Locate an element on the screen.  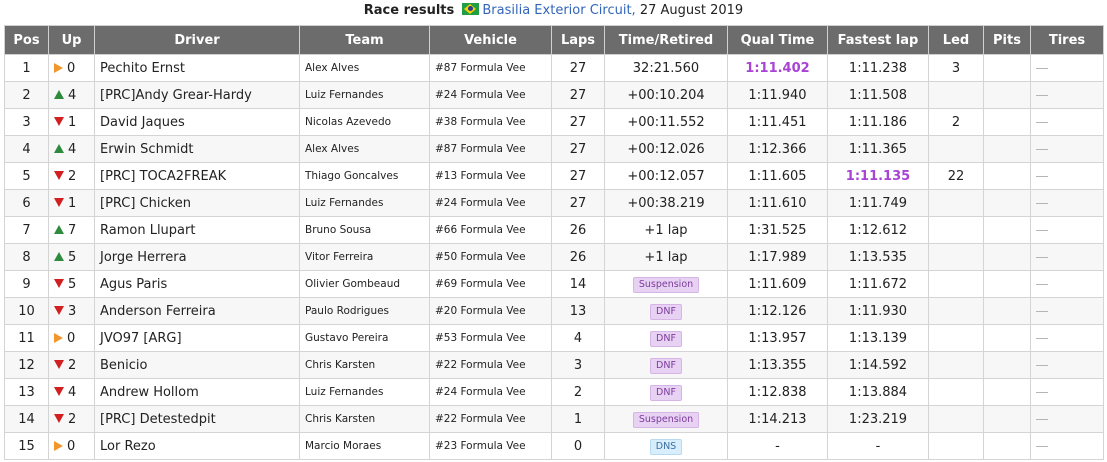
vehicle-cell: #13 Formula Vee is located at coordinates (490, 176).